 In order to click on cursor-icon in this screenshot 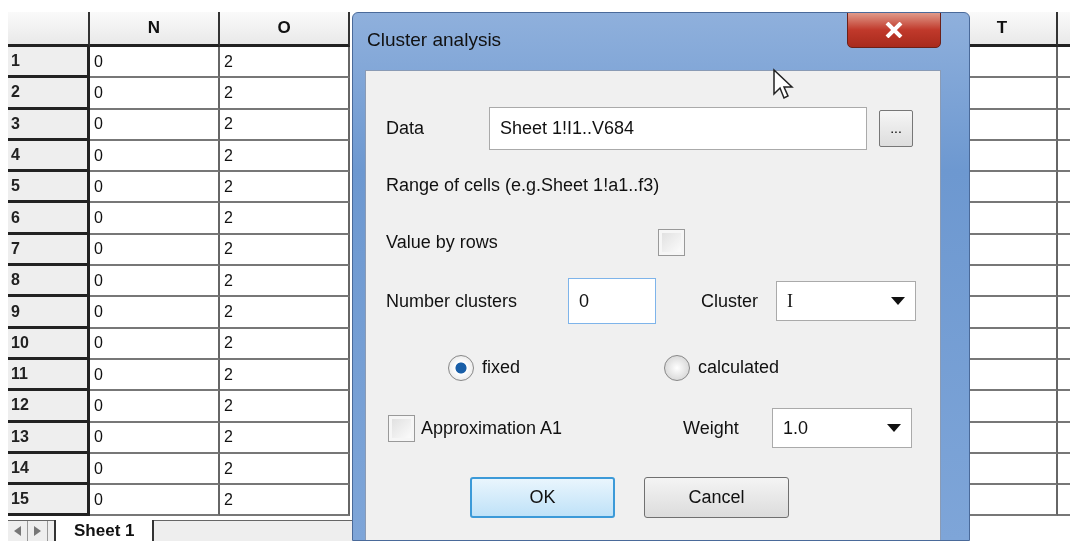, I will do `click(783, 84)`.